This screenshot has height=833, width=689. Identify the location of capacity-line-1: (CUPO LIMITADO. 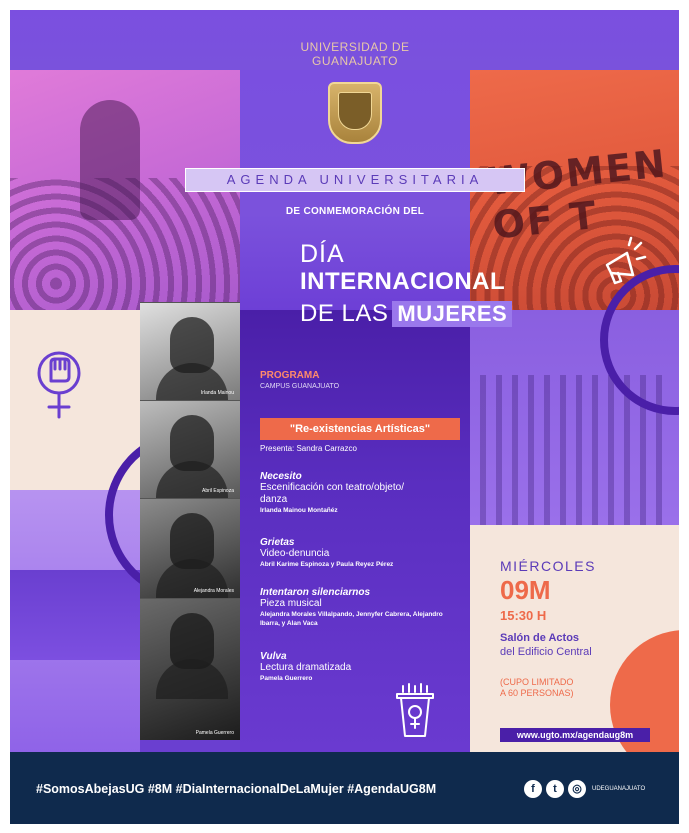
(537, 682).